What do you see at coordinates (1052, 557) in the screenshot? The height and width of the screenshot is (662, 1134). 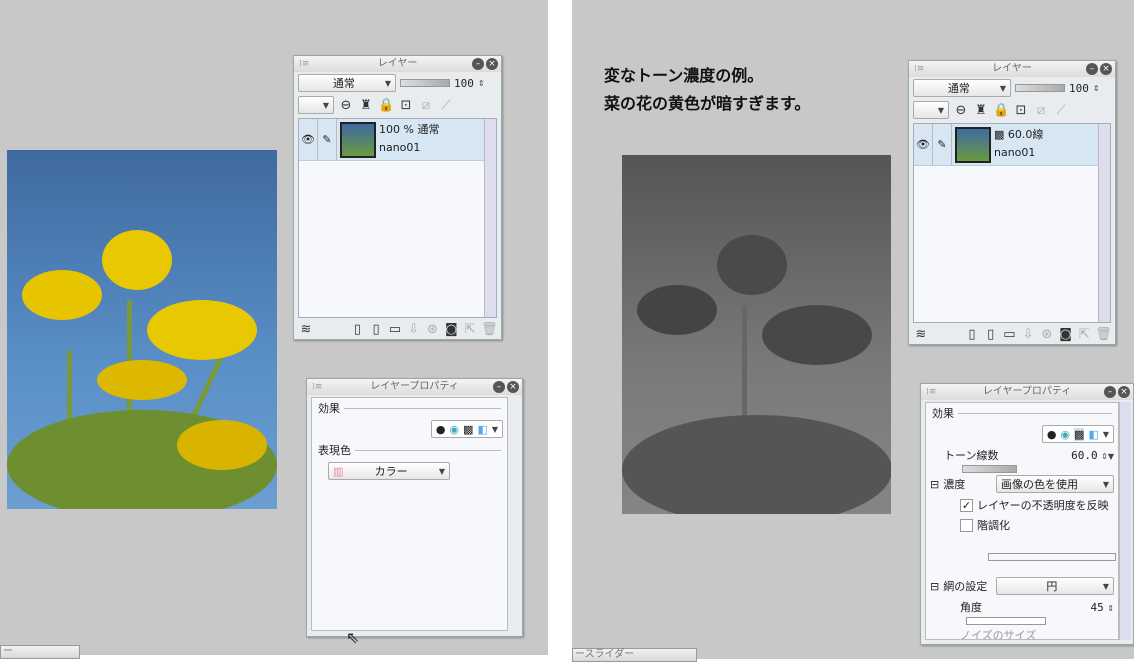 I see `posterize-slider` at bounding box center [1052, 557].